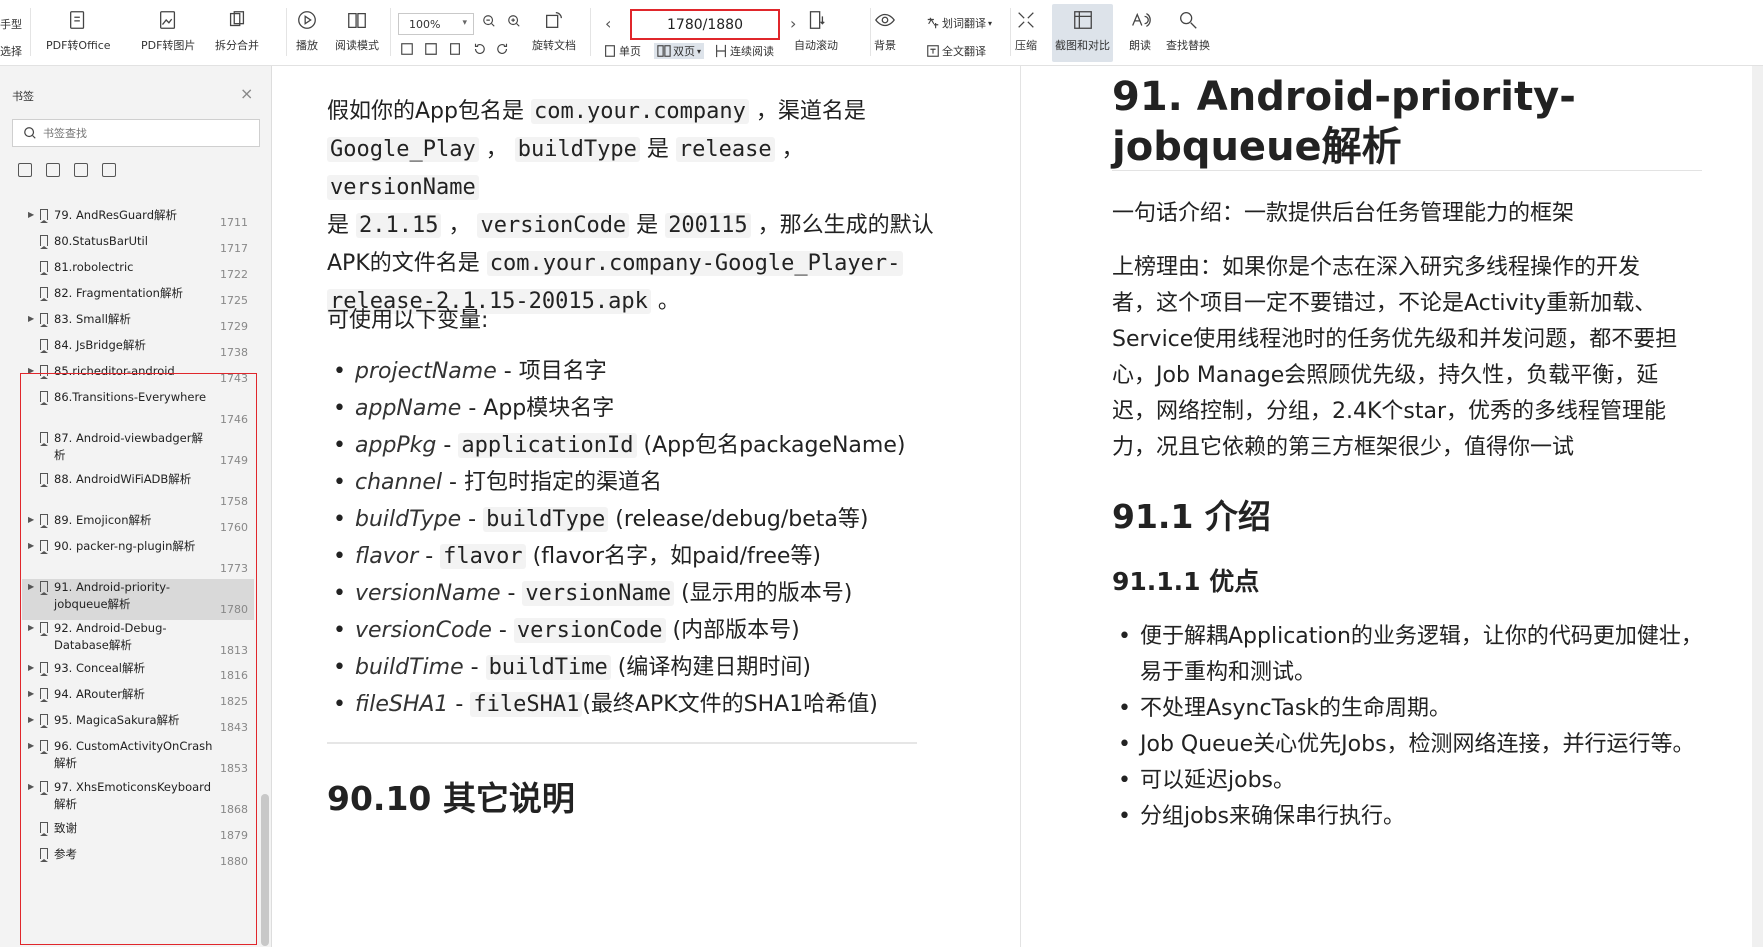  I want to click on expand-all-icon, so click(25, 170).